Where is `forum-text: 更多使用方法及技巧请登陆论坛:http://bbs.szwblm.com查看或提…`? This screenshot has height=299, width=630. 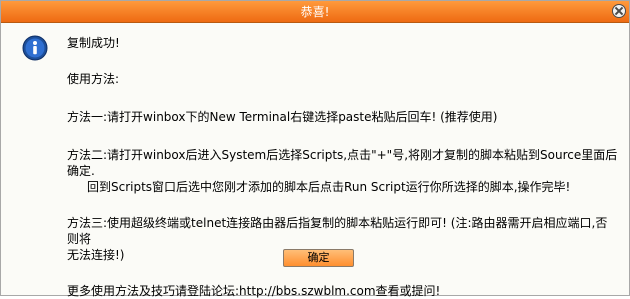
forum-text: 更多使用方法及技巧请登陆论坛:http://bbs.szwblm.com查看或提… is located at coordinates (254, 291).